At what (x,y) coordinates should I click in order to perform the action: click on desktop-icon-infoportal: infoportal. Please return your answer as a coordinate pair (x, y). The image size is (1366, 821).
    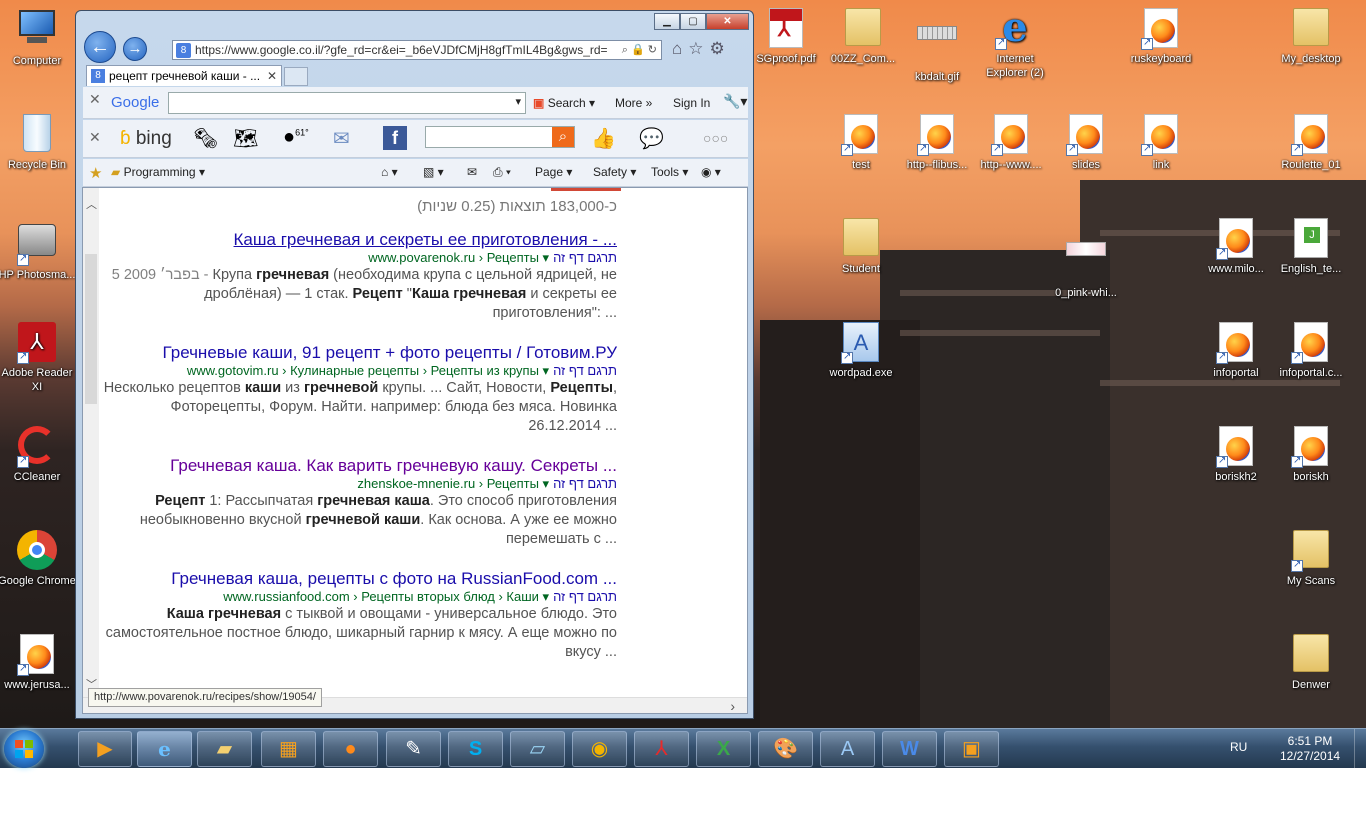
    Looking at the image, I should click on (1236, 351).